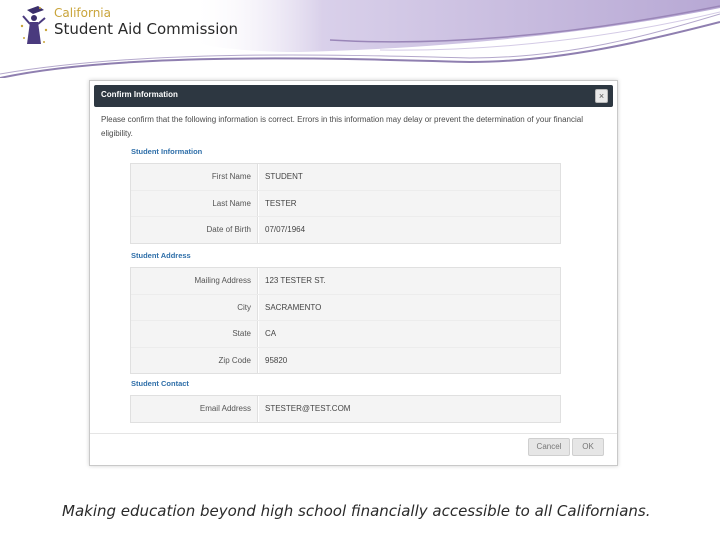 Image resolution: width=720 pixels, height=540 pixels. What do you see at coordinates (146, 29) in the screenshot?
I see `org-name: Student Aid Commission` at bounding box center [146, 29].